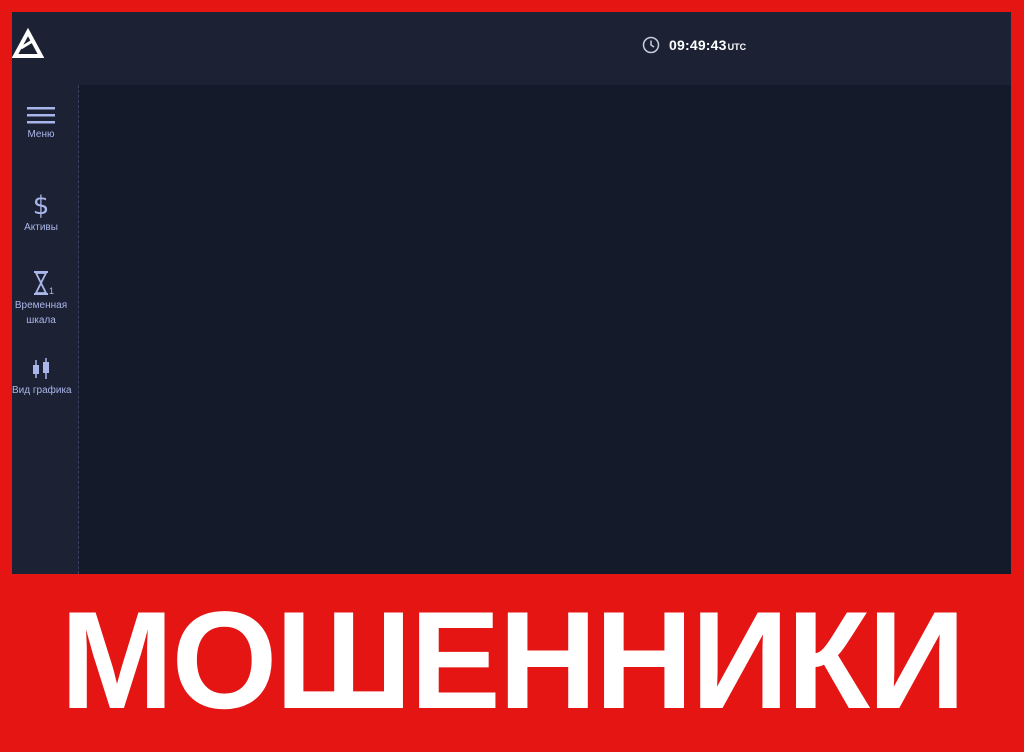 This screenshot has width=1024, height=752. I want to click on top-bar: 09:49:43 UTC, so click(511, 48).